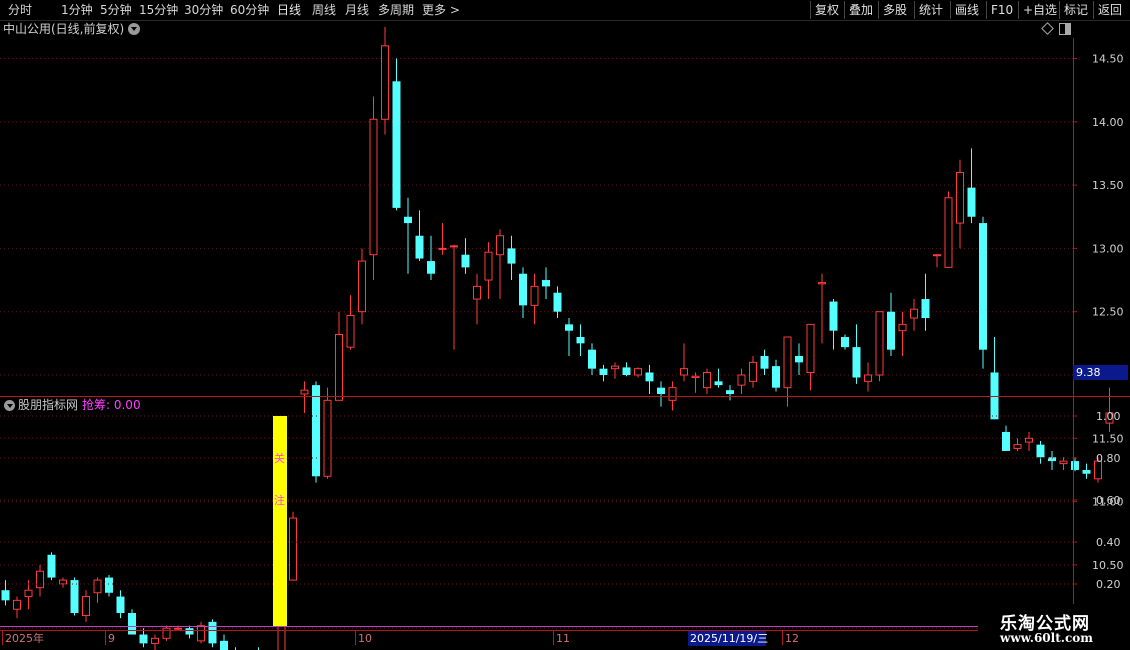 The height and width of the screenshot is (650, 1130). I want to click on date-label: 12, so click(792, 638).